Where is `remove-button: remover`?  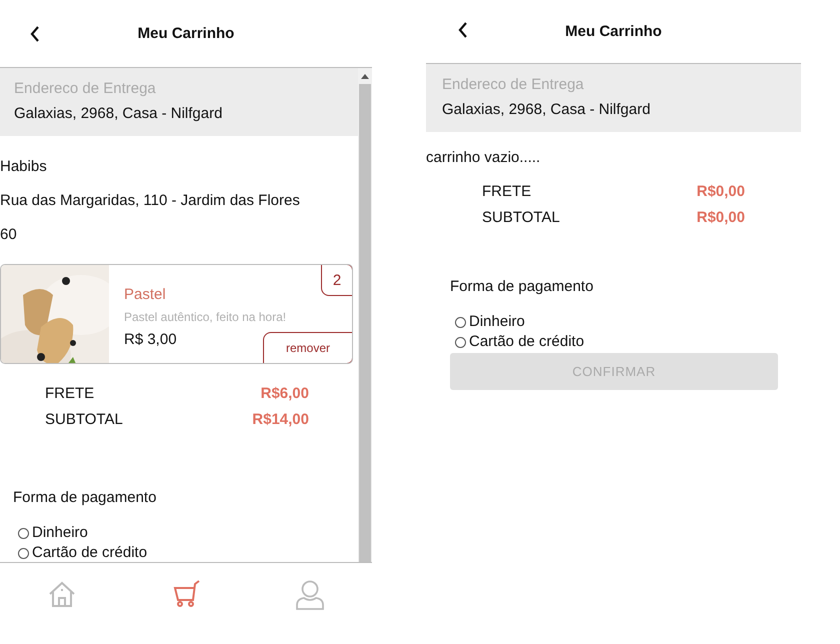
remove-button: remover is located at coordinates (307, 347).